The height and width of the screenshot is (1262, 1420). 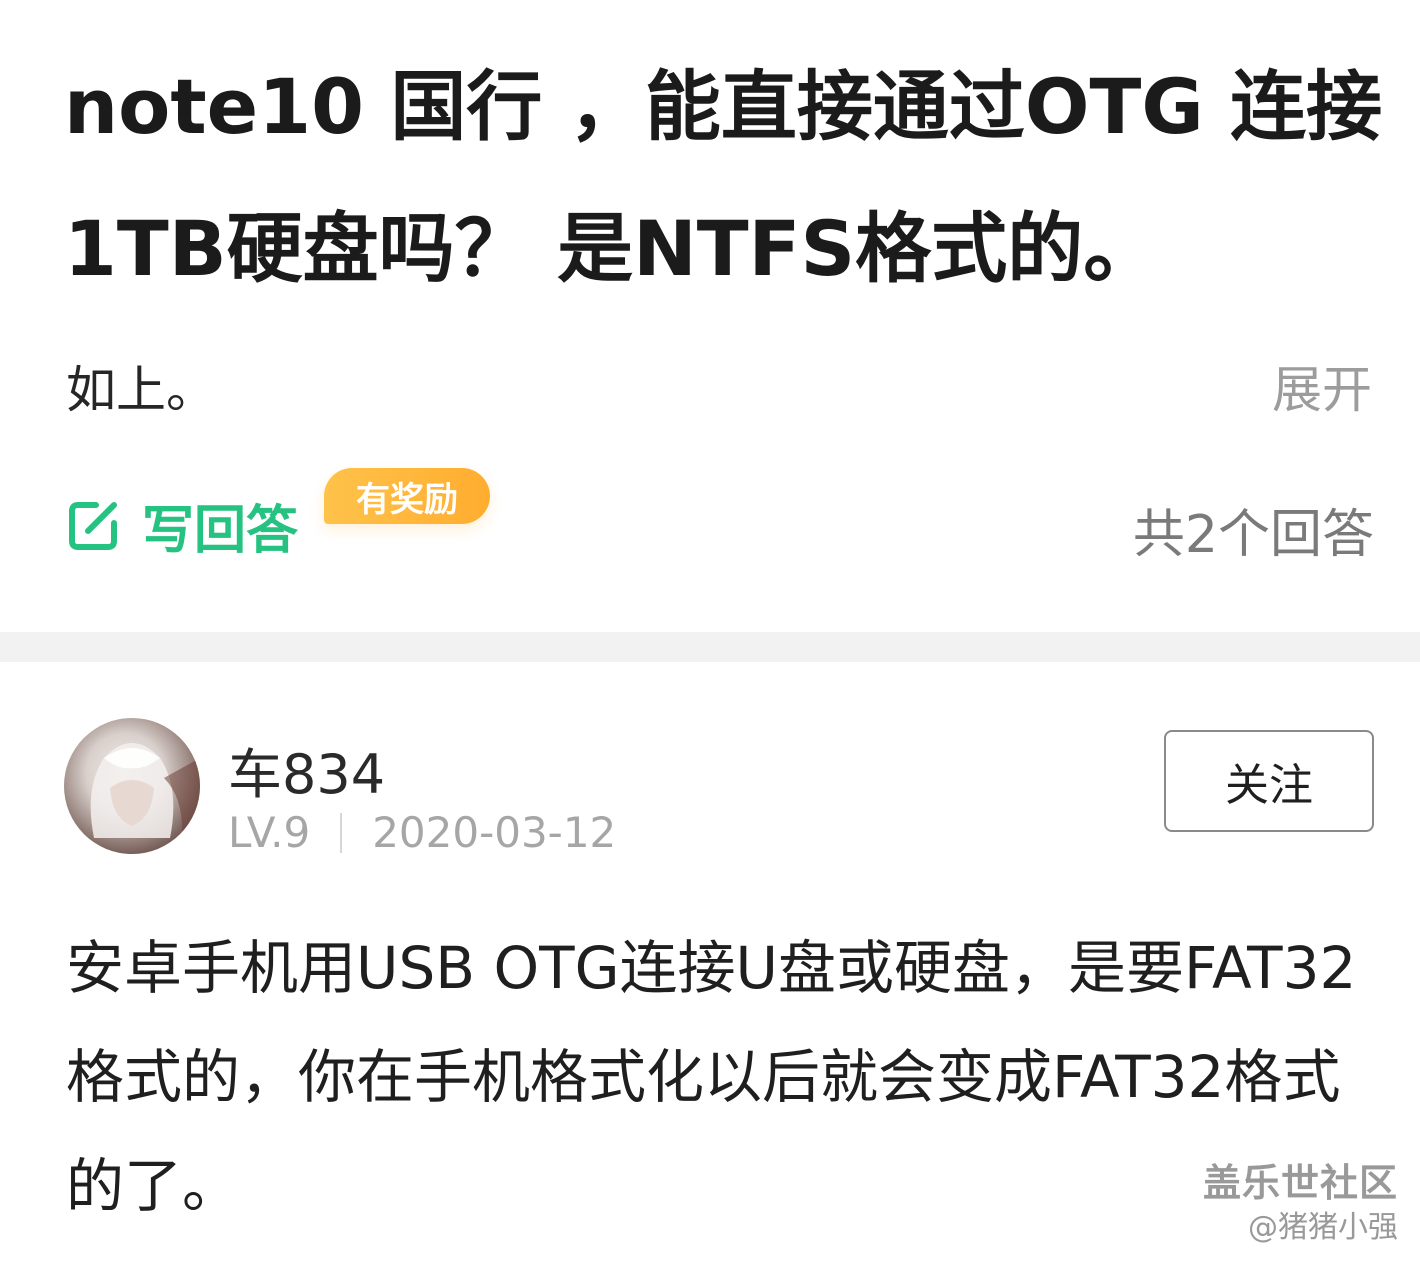 I want to click on avatar-image, so click(x=145, y=798).